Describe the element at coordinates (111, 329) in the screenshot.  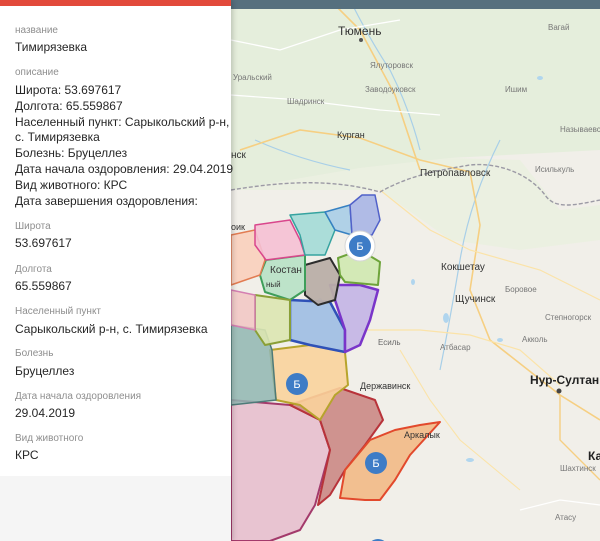
I see `settlement-value: Сарыкольский р-н, с. Тимирязевка` at that location.